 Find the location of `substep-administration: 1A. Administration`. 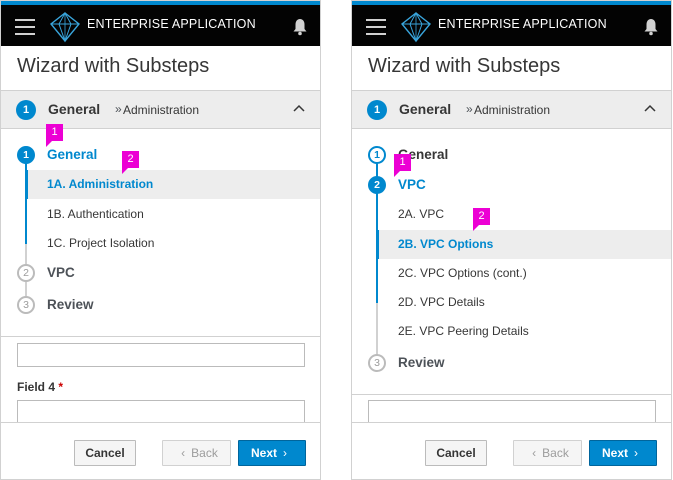

substep-administration: 1A. Administration is located at coordinates (172, 184).